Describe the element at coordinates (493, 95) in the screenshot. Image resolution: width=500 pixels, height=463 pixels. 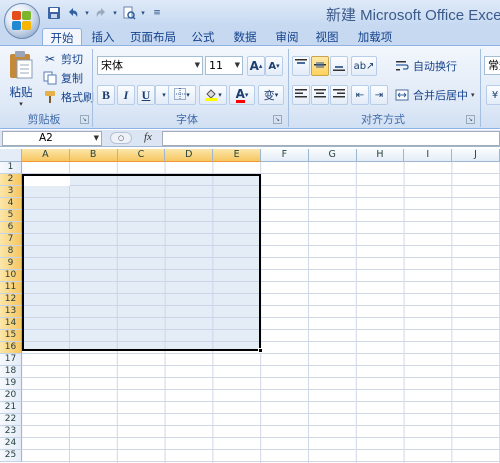
I see `accounting-format-button: ¥` at that location.